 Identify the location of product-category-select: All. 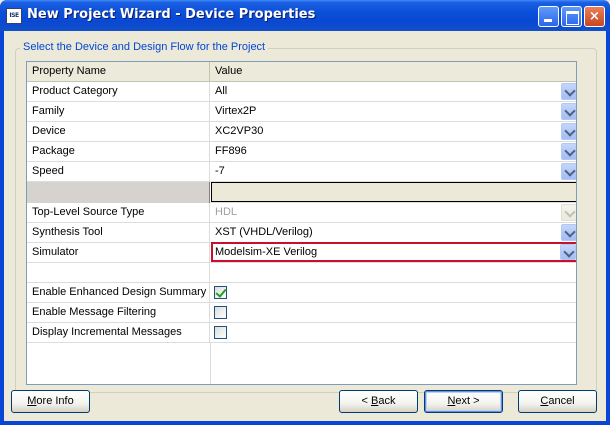
(393, 91).